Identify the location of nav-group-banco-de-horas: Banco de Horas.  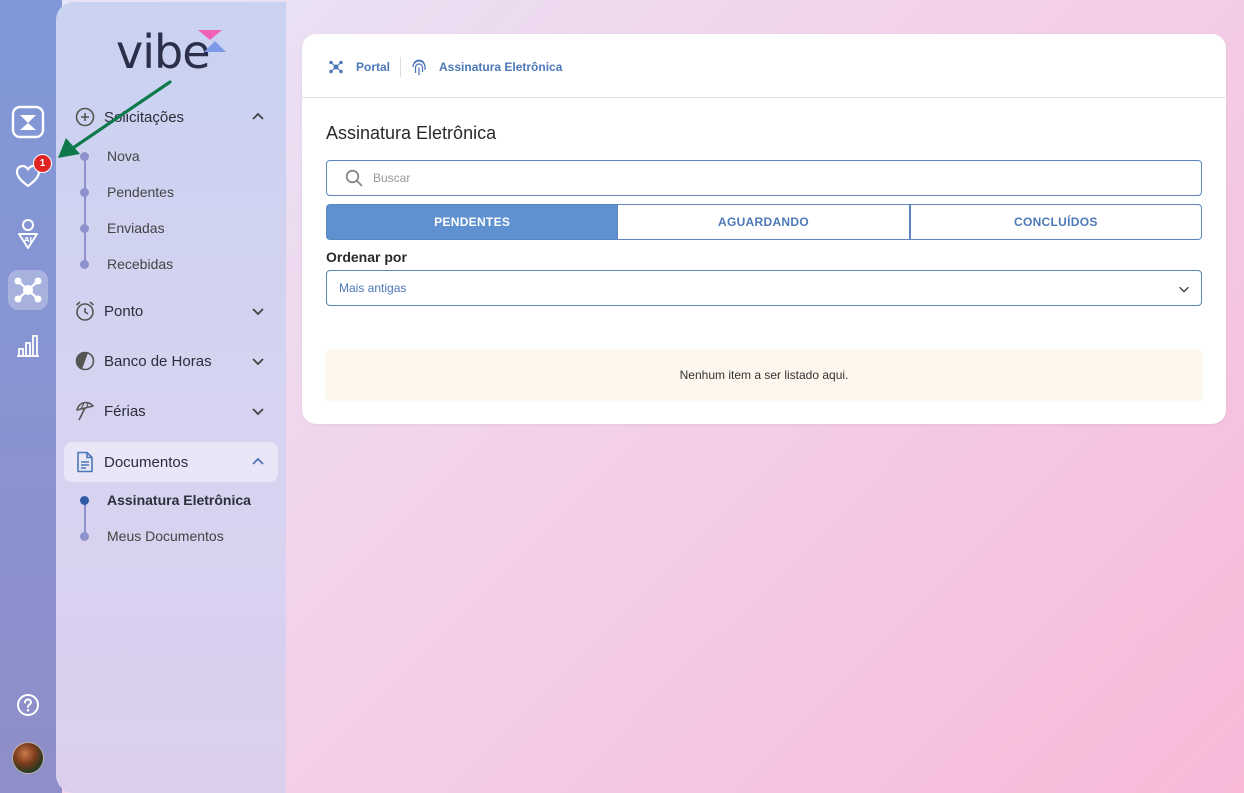
(171, 361).